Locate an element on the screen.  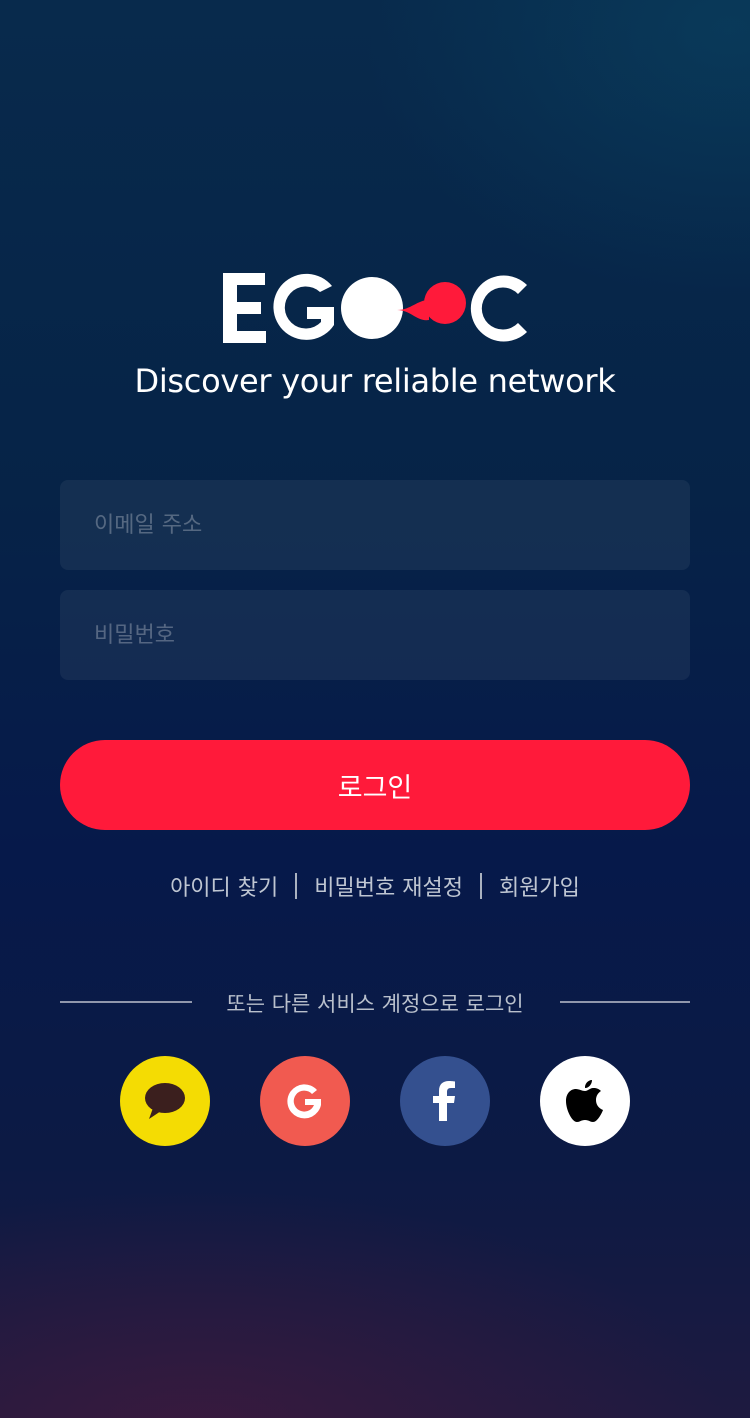
find-id-link: 아이디 찾기 is located at coordinates (224, 886).